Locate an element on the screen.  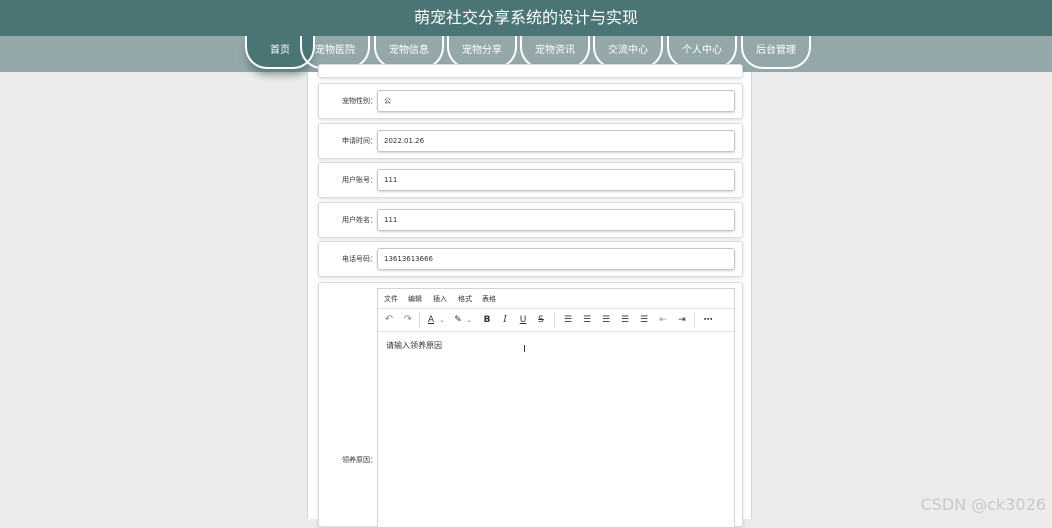
phone-label: 电话号码： is located at coordinates (359, 259).